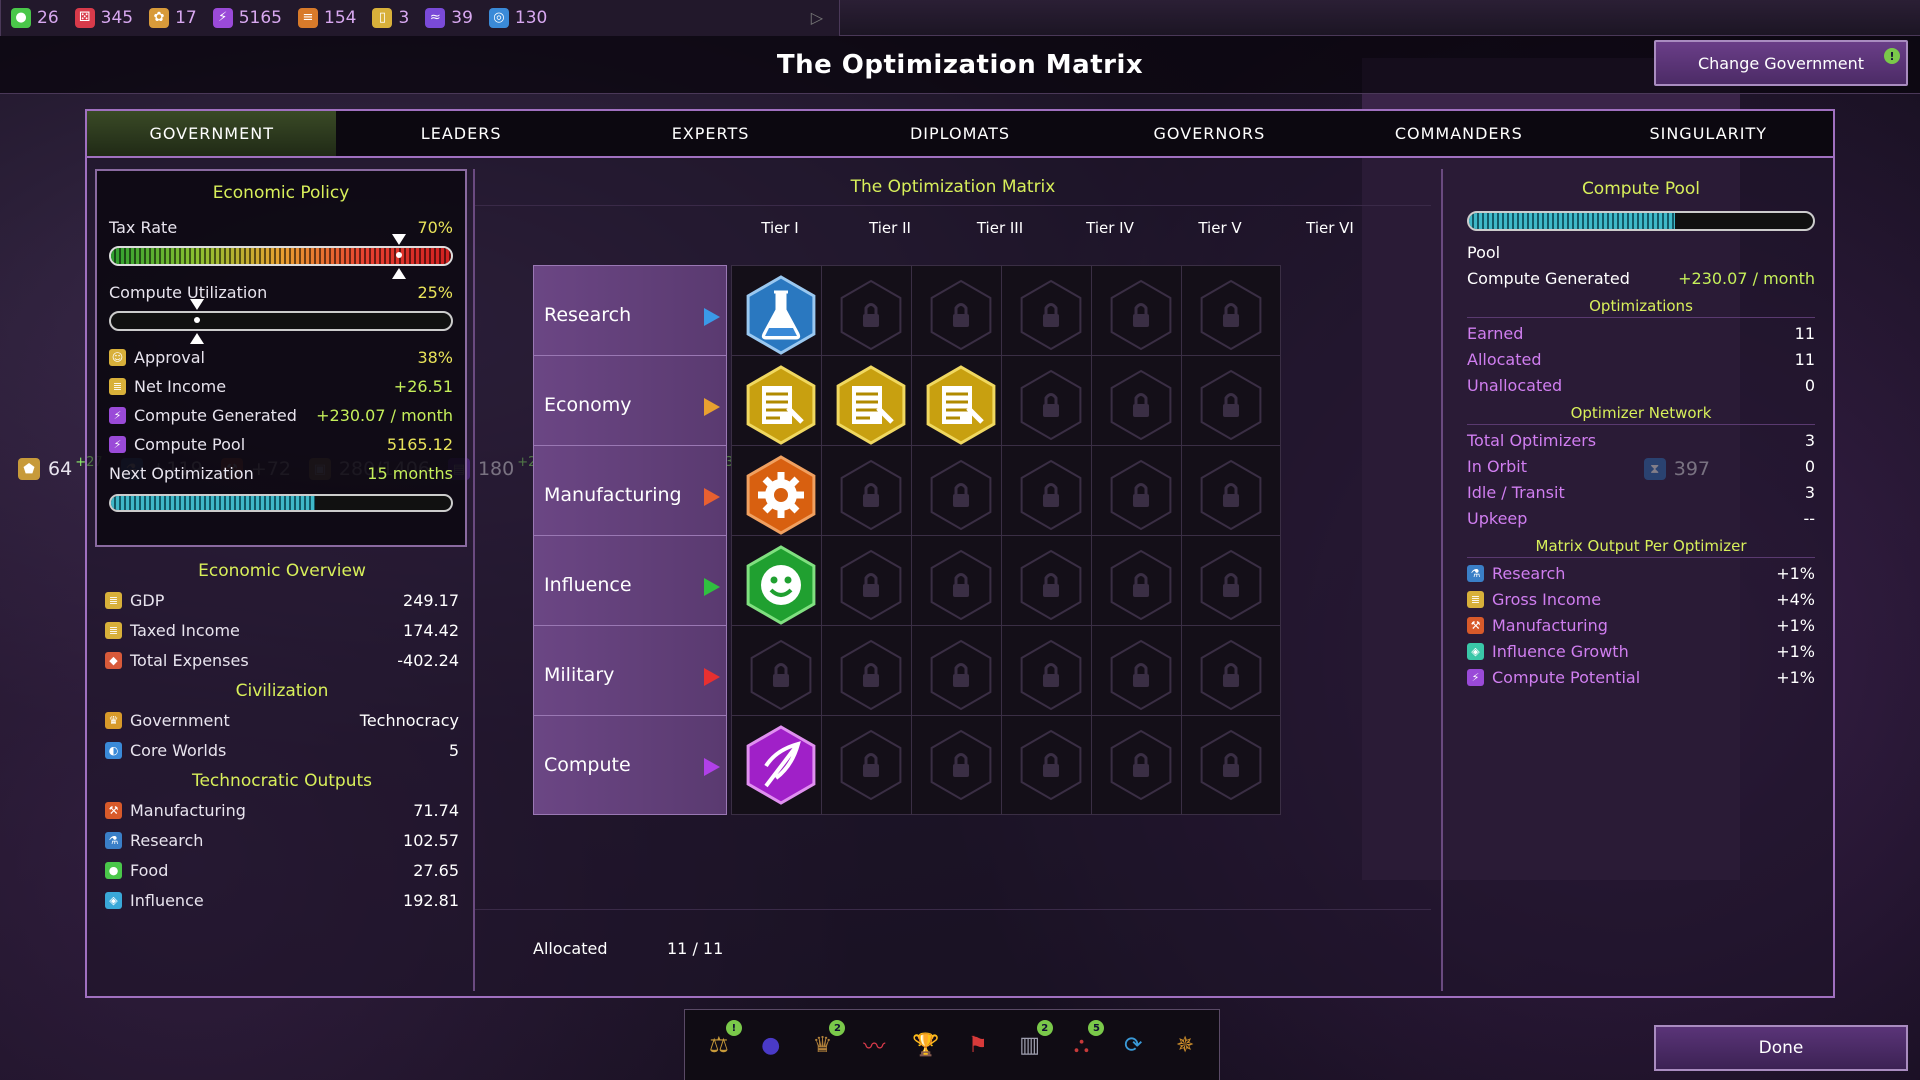 This screenshot has width=1920, height=1080. I want to click on resource-dice: ⚄ 345, so click(103, 17).